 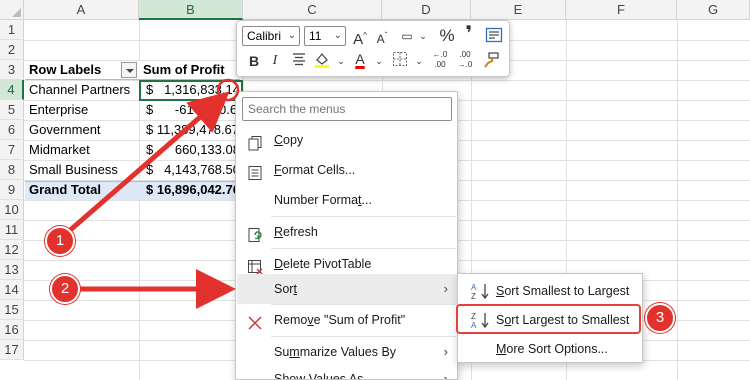 I want to click on pivot-row-value: $ -614,370.63, so click(x=194, y=110).